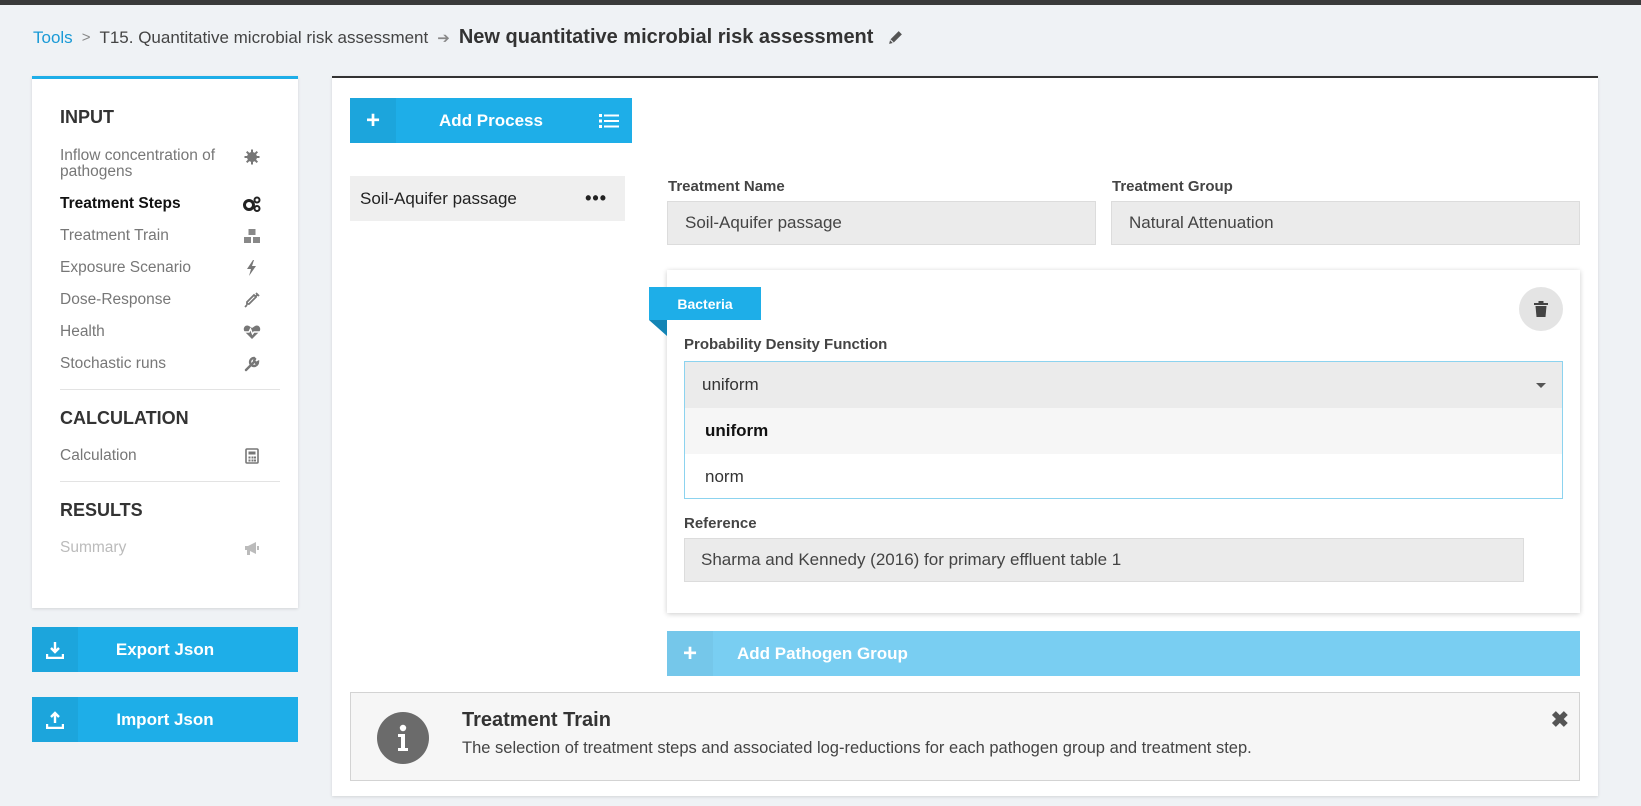  I want to click on sidebar-item-exposure-scenario: Exposure Scenario, so click(170, 275).